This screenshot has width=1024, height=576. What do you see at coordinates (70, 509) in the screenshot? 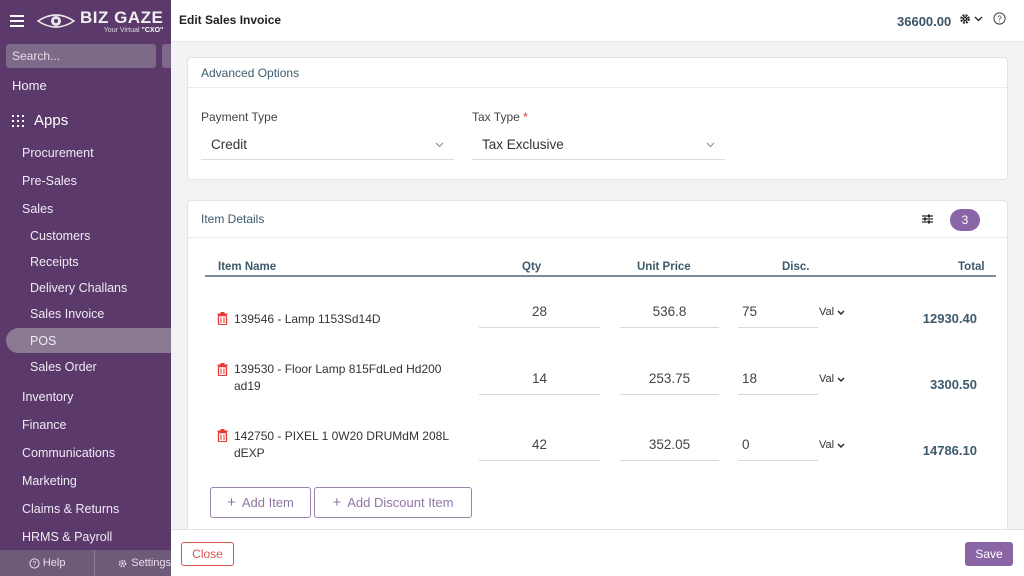
I see `sidebar-item-claims-returns: Claims & Returns` at bounding box center [70, 509].